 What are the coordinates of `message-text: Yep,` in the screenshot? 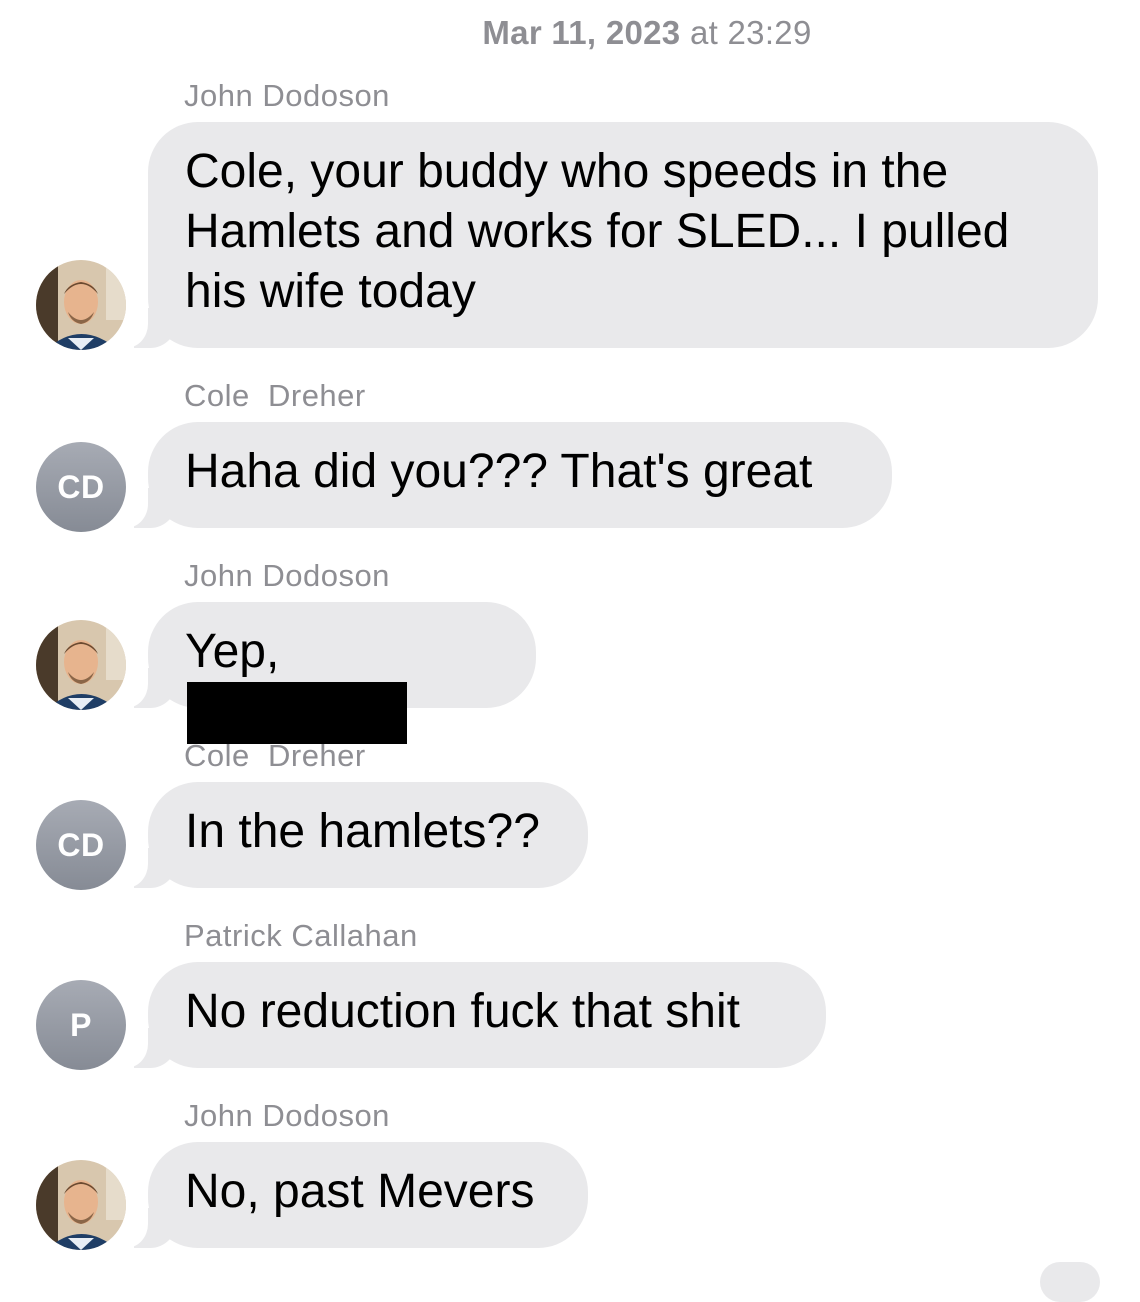 It's located at (341, 685).